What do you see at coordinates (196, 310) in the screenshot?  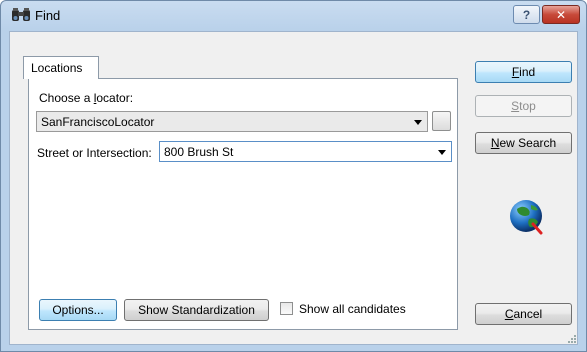 I see `show-standardization-button: Show Standardization` at bounding box center [196, 310].